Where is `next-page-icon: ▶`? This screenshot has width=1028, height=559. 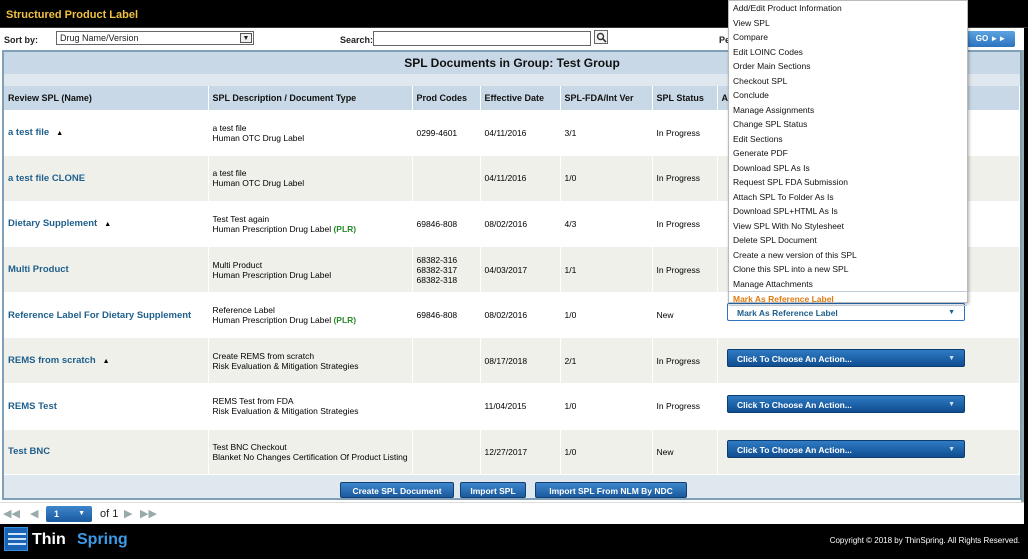
next-page-icon: ▶ is located at coordinates (128, 513).